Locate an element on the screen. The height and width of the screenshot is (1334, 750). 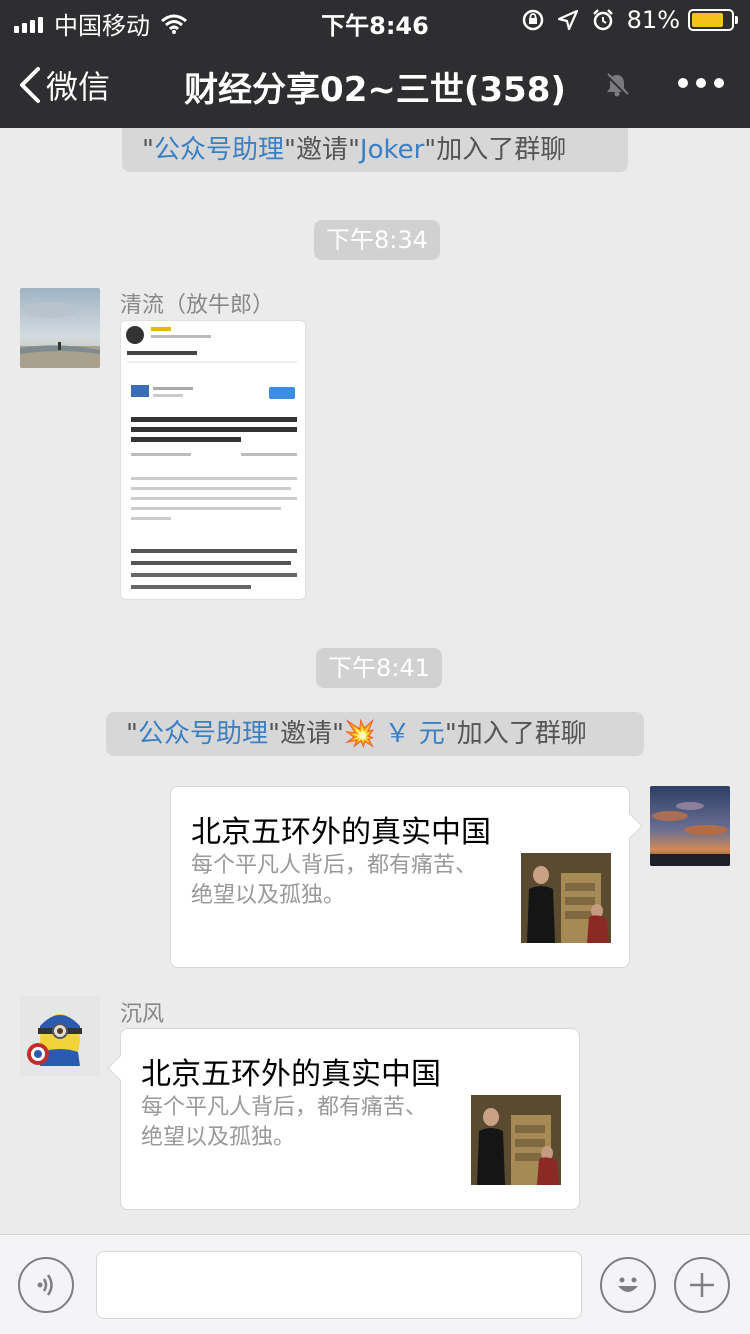
alarm-icon is located at coordinates (602, 20).